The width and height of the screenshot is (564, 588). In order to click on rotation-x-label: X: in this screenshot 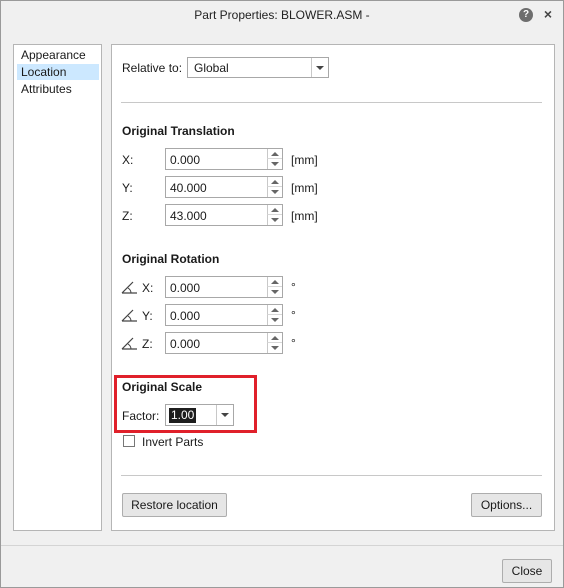, I will do `click(148, 288)`.